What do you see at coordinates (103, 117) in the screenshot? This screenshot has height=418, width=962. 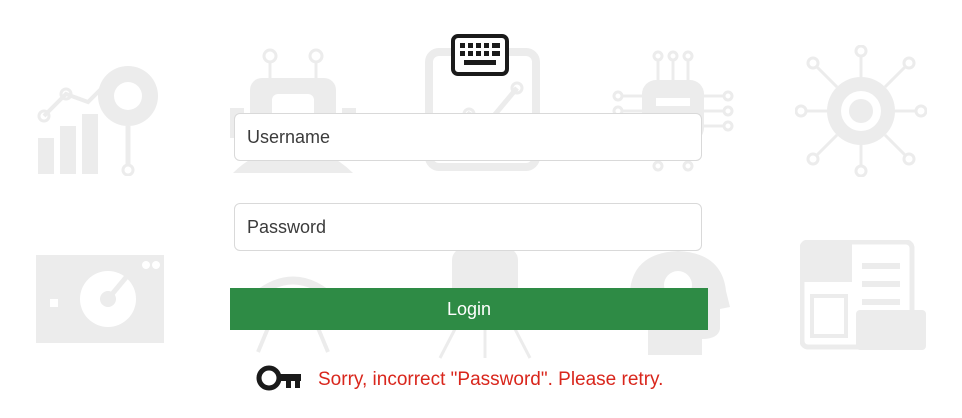 I see `analytics-gear-icon` at bounding box center [103, 117].